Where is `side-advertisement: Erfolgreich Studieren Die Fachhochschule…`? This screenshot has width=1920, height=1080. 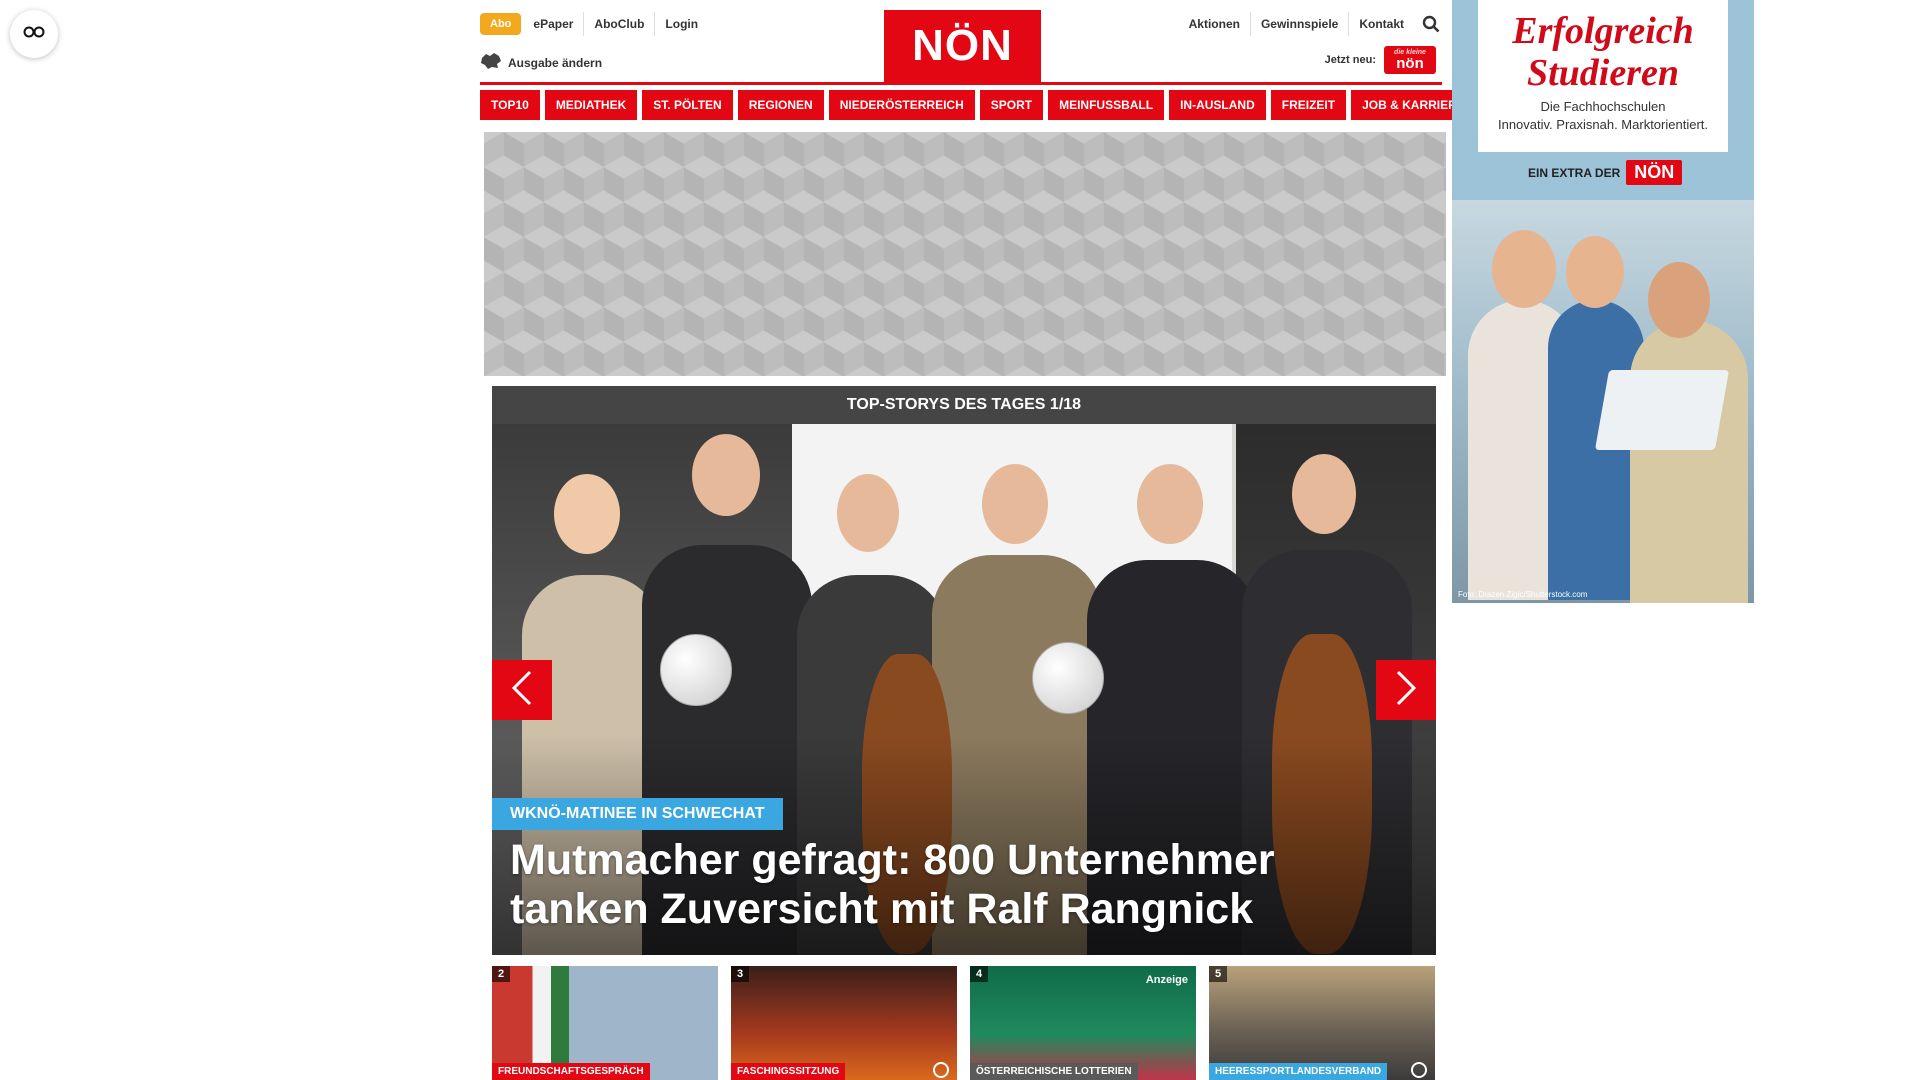 side-advertisement: Erfolgreich Studieren Die Fachhochschule… is located at coordinates (1603, 301).